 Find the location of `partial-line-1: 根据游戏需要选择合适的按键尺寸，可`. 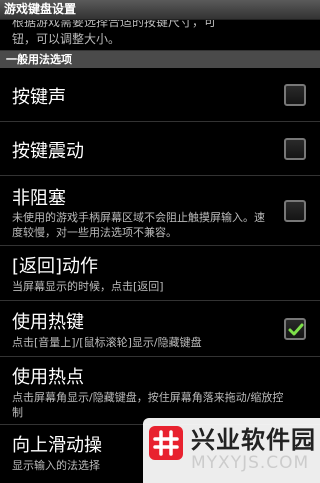

partial-line-1: 根据游戏需要选择合适的按键尺寸，可 is located at coordinates (114, 24).